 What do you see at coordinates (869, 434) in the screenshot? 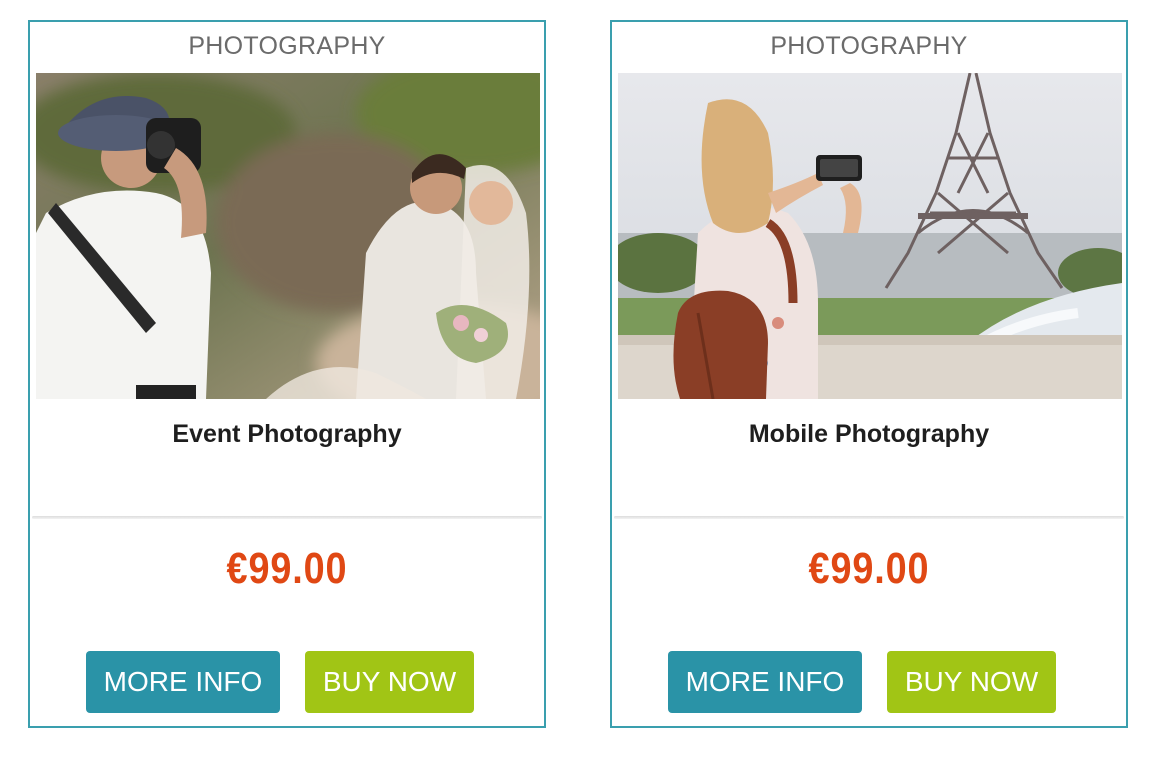
I see `product-title: Mobile Photography` at bounding box center [869, 434].